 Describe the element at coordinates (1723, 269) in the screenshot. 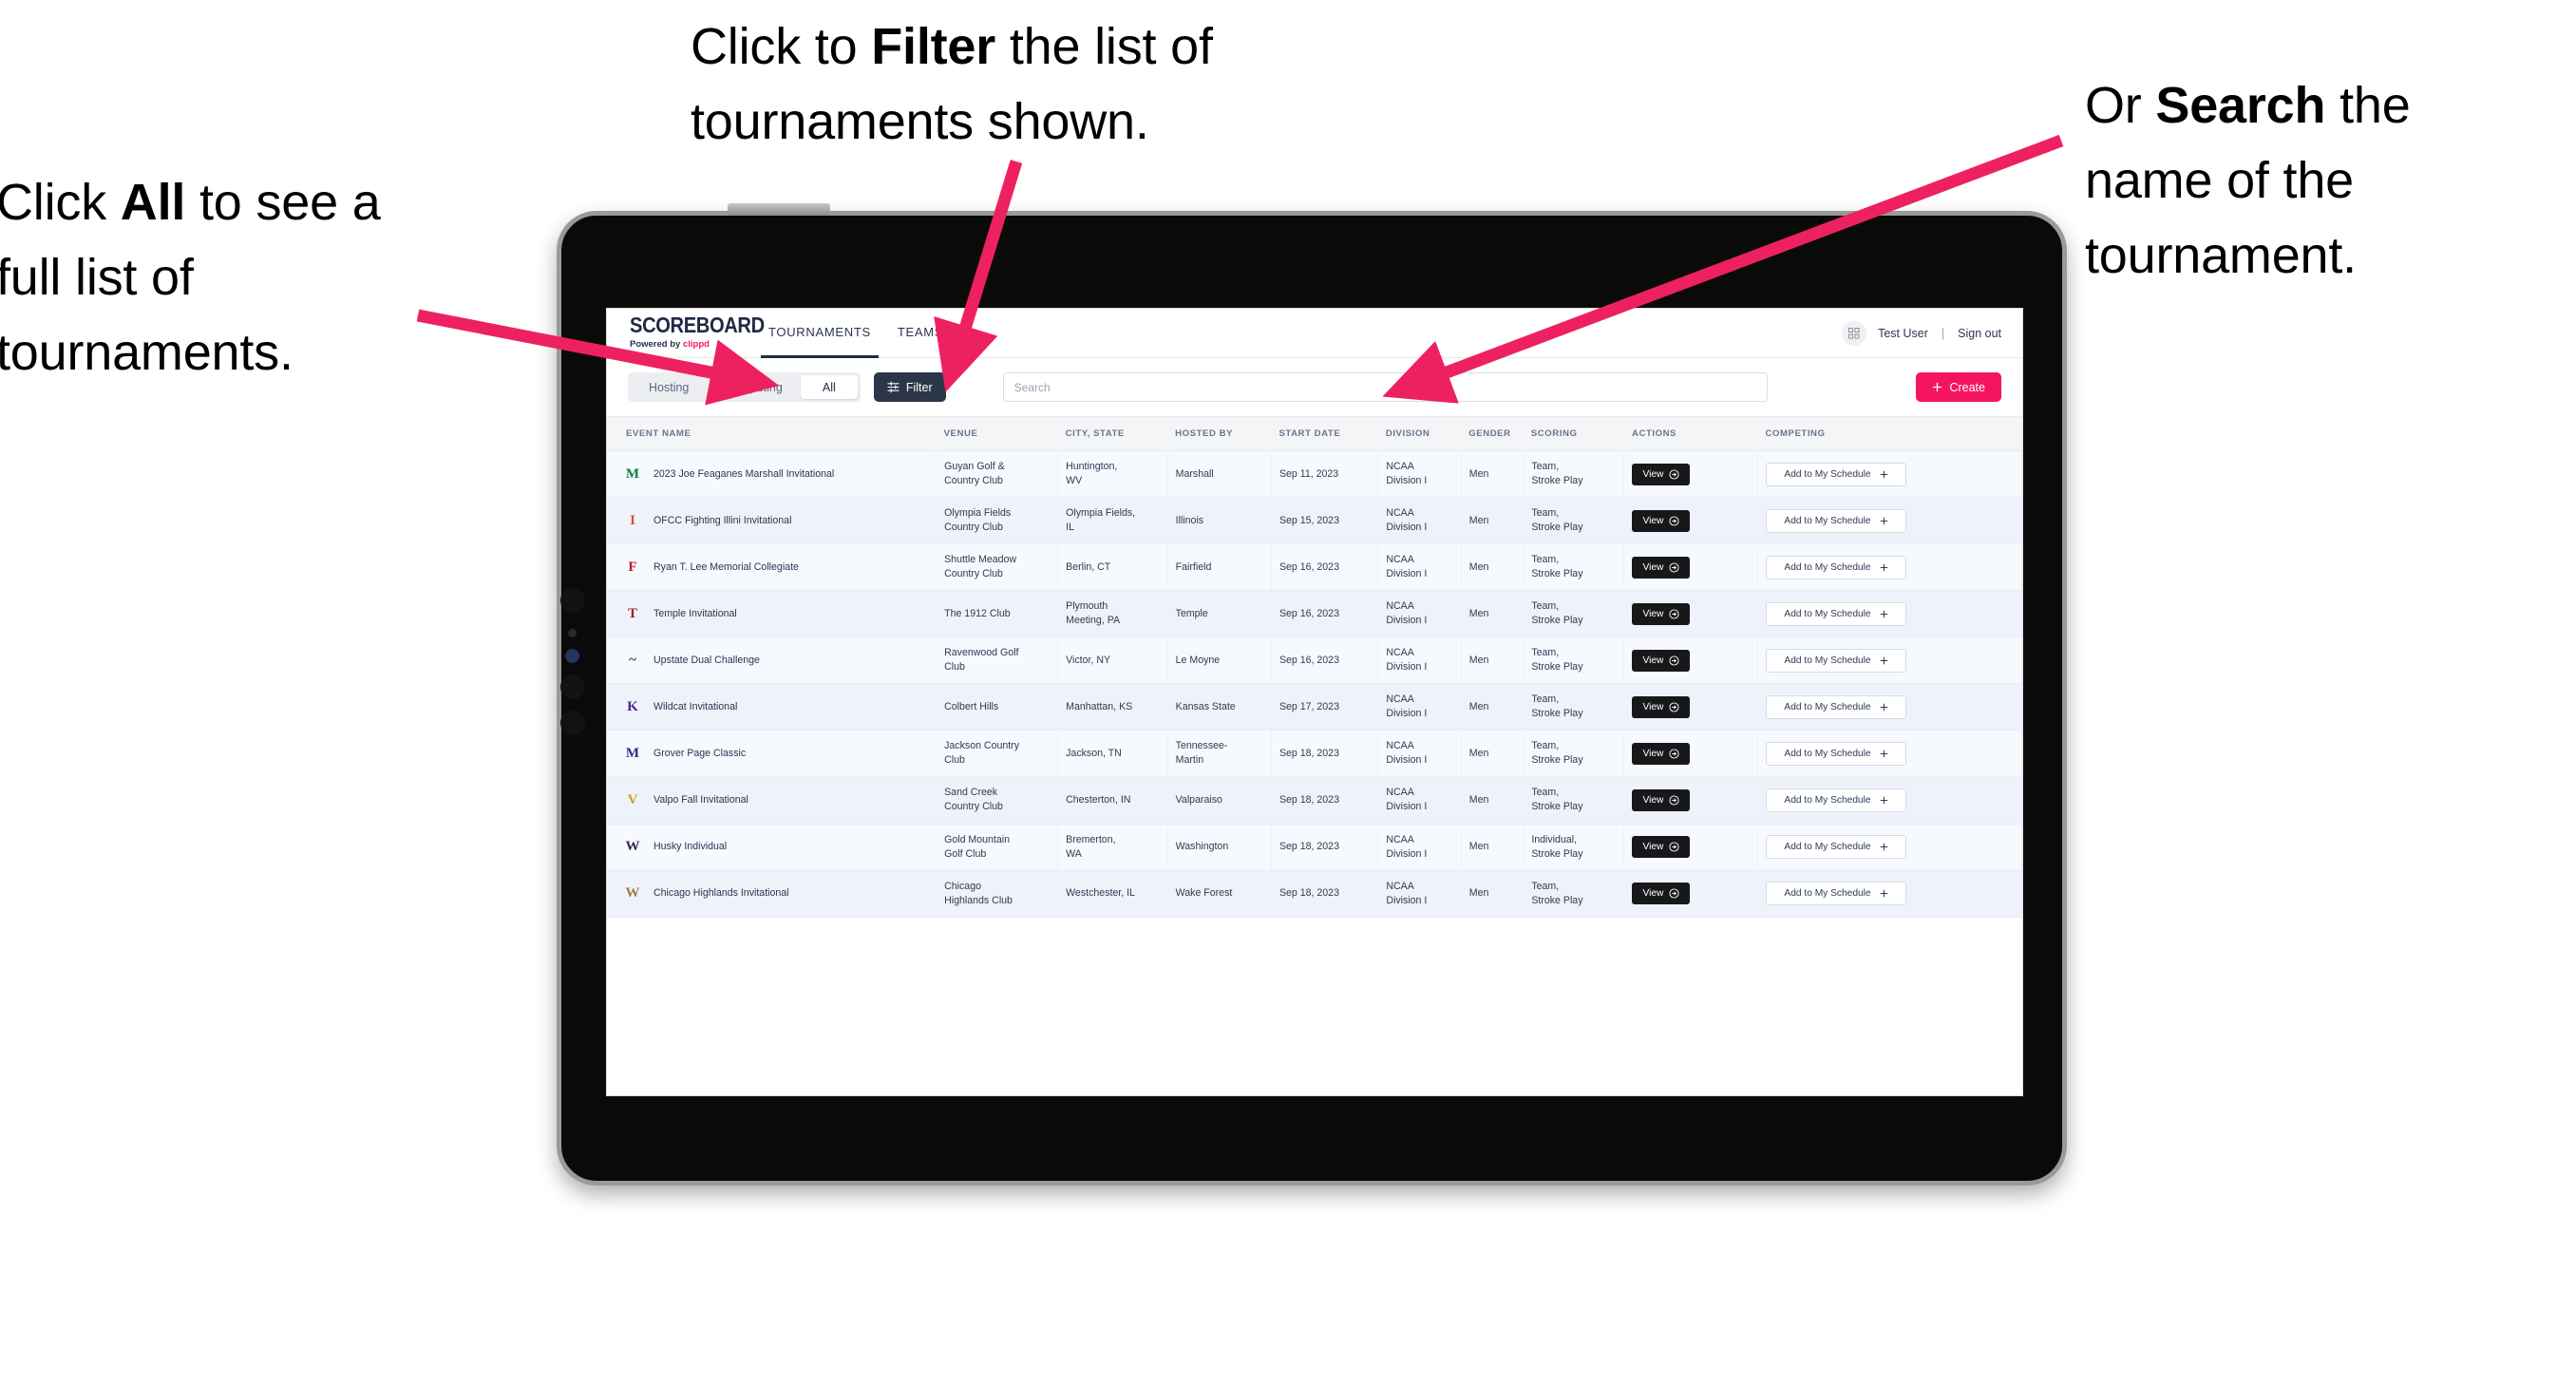

I see `arrow-to-search` at that location.